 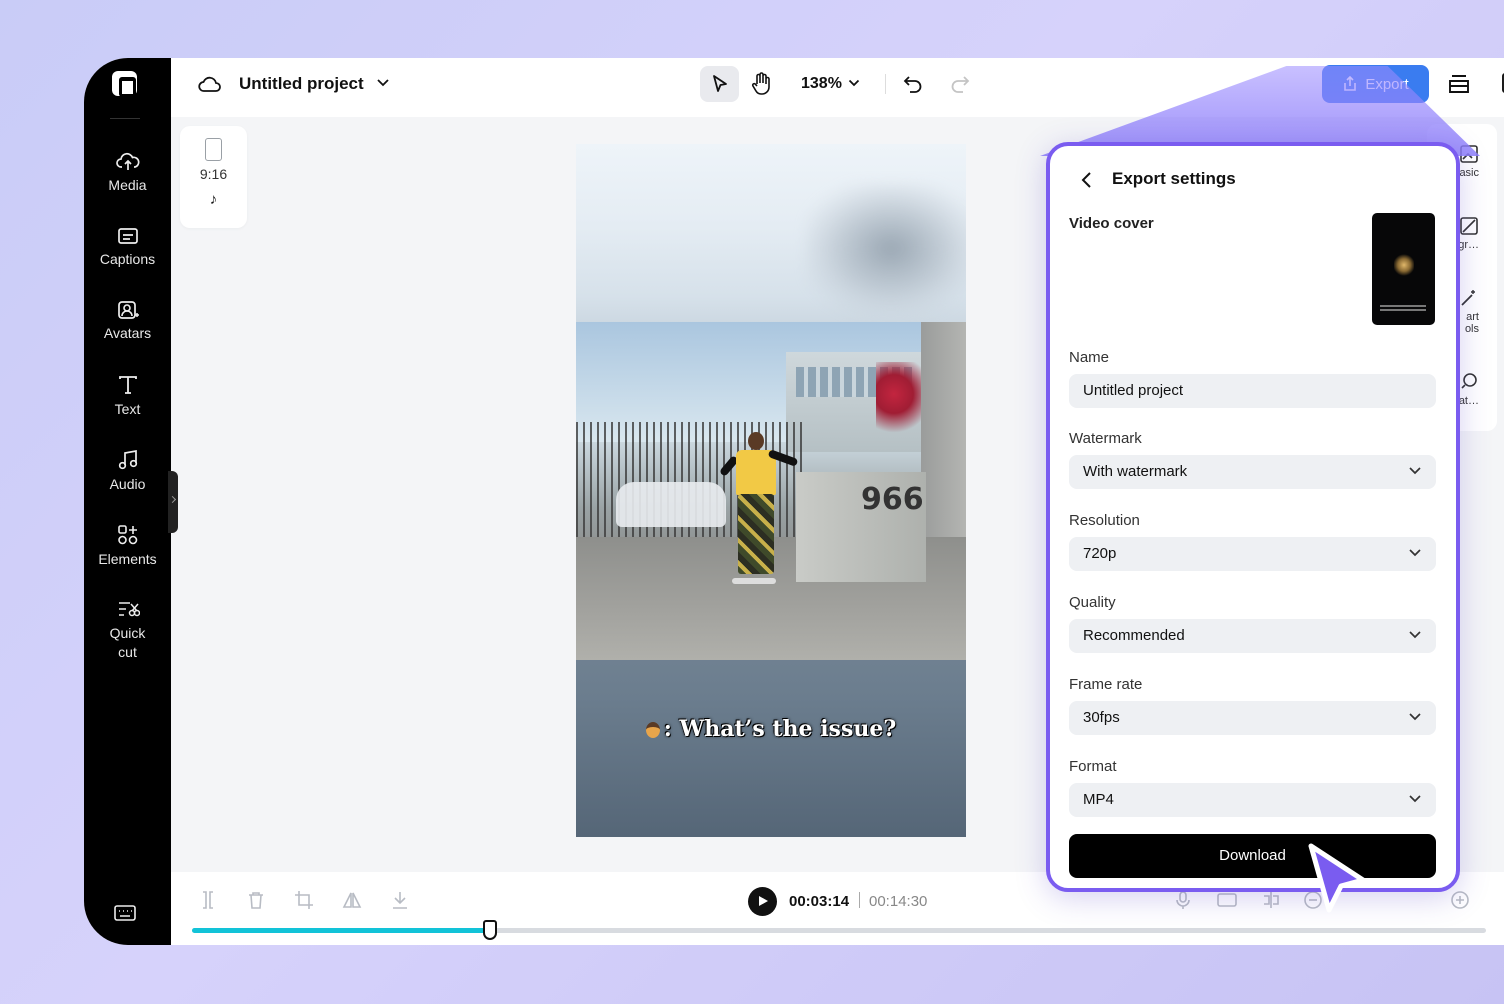 I want to click on frame-rate-select: 30fps, so click(x=1252, y=718).